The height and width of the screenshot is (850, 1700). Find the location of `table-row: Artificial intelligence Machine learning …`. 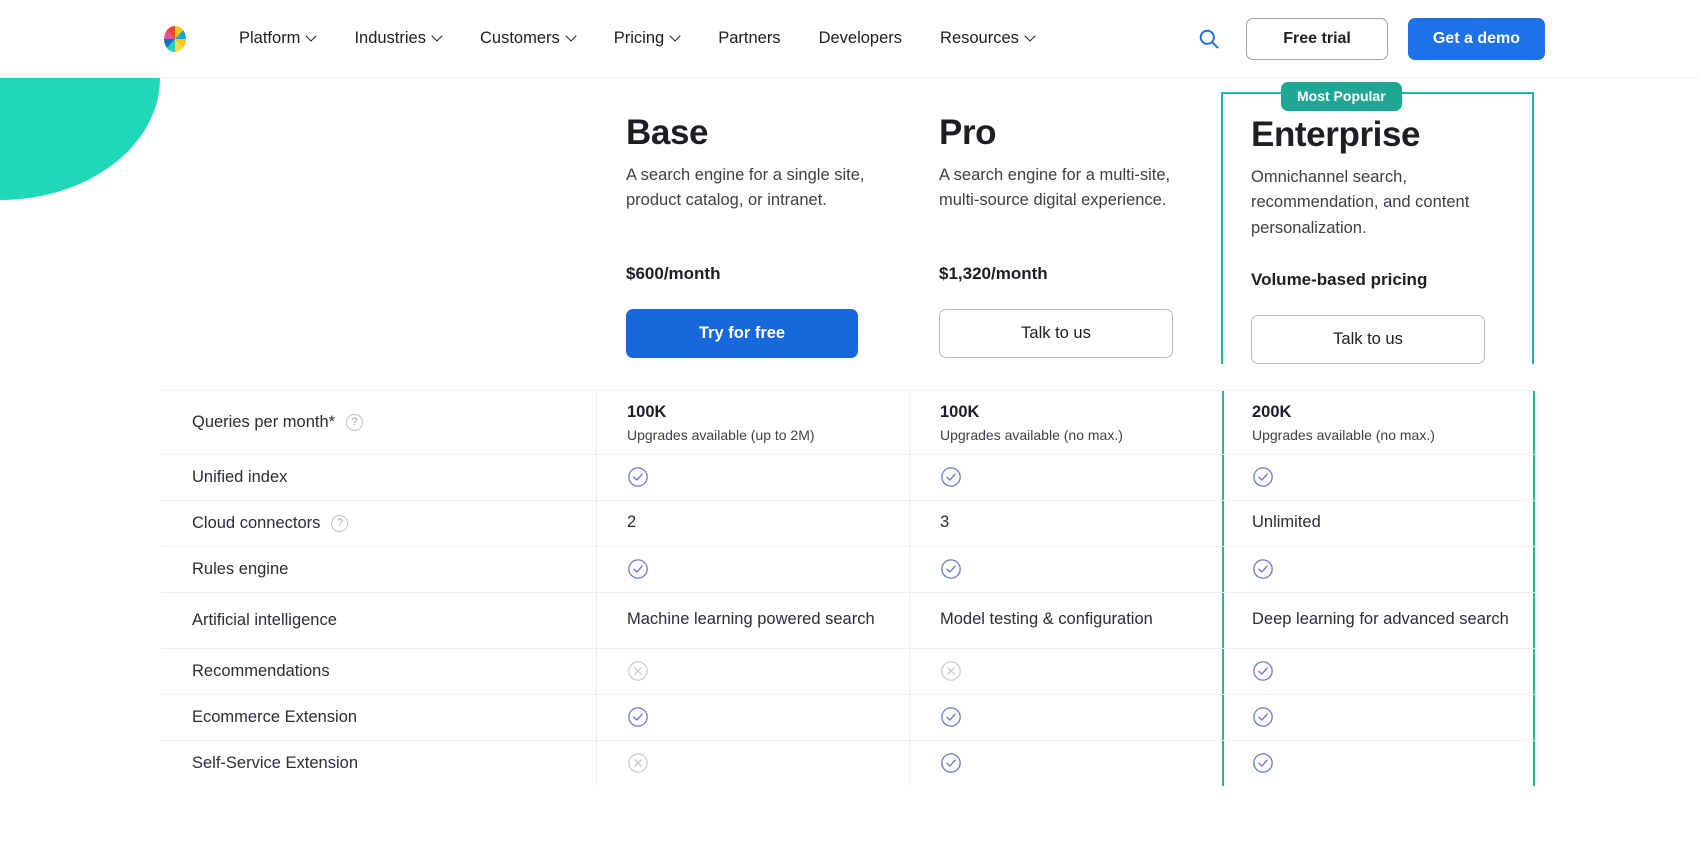

table-row: Artificial intelligence Machine learning … is located at coordinates (849, 619).